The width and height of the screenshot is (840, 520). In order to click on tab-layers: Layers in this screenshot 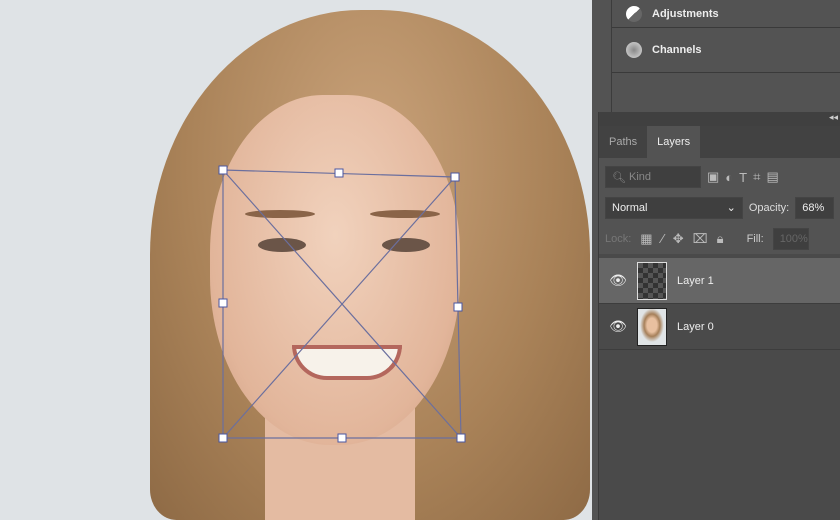, I will do `click(674, 142)`.